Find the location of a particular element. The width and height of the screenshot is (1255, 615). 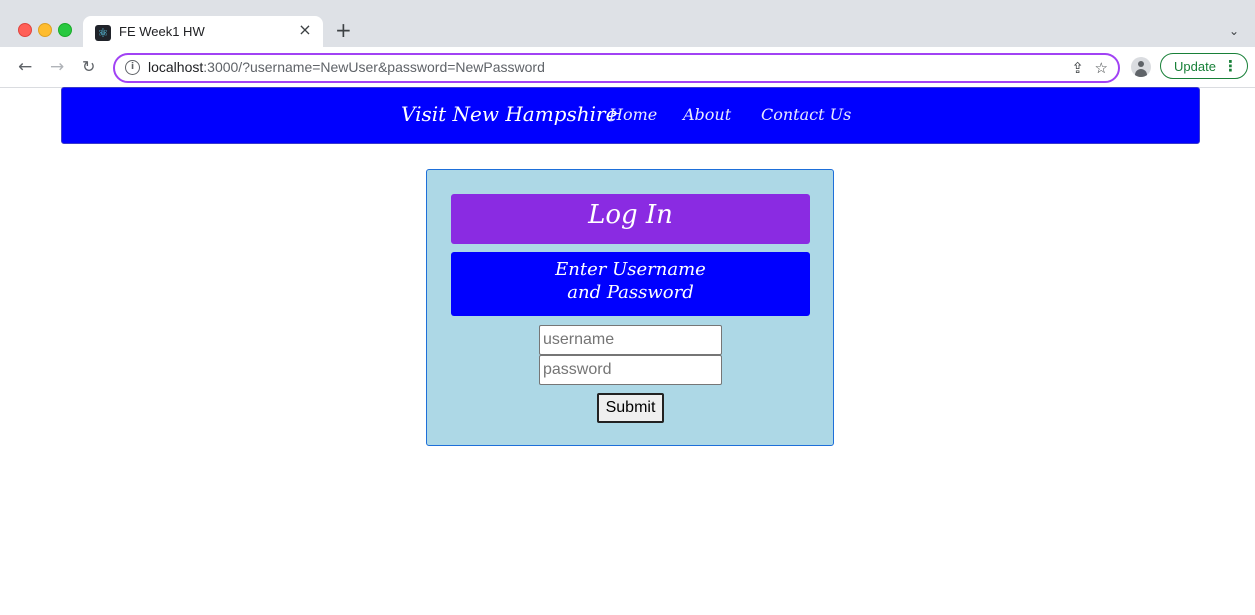

react-logo-icon: ⚛ is located at coordinates (103, 33).